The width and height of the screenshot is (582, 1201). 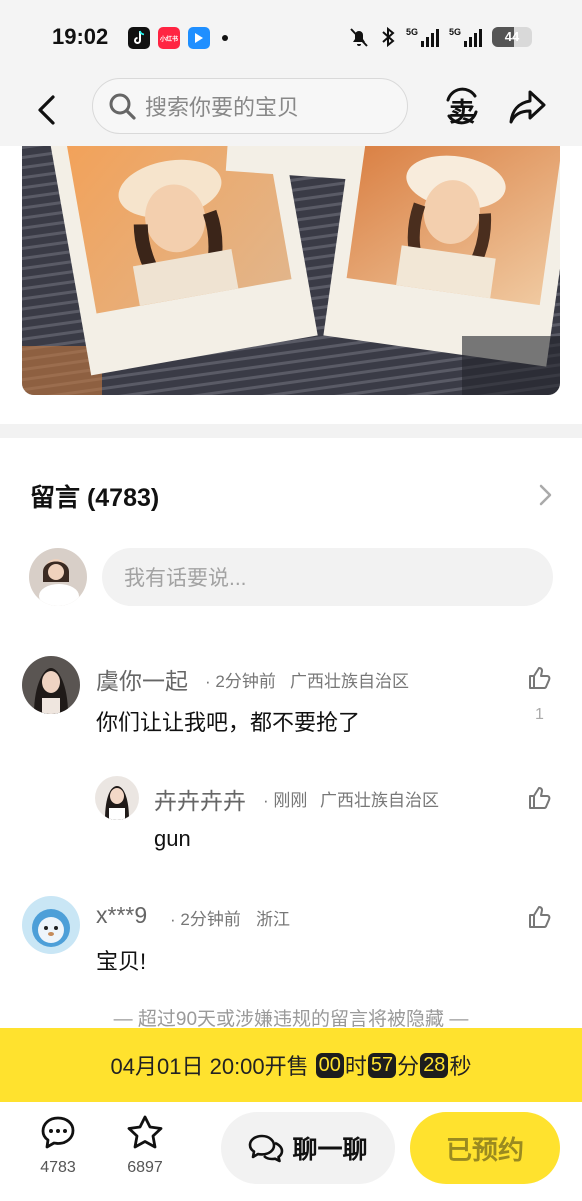 I want to click on system-icons: 5G 5G 44, so click(x=440, y=37).